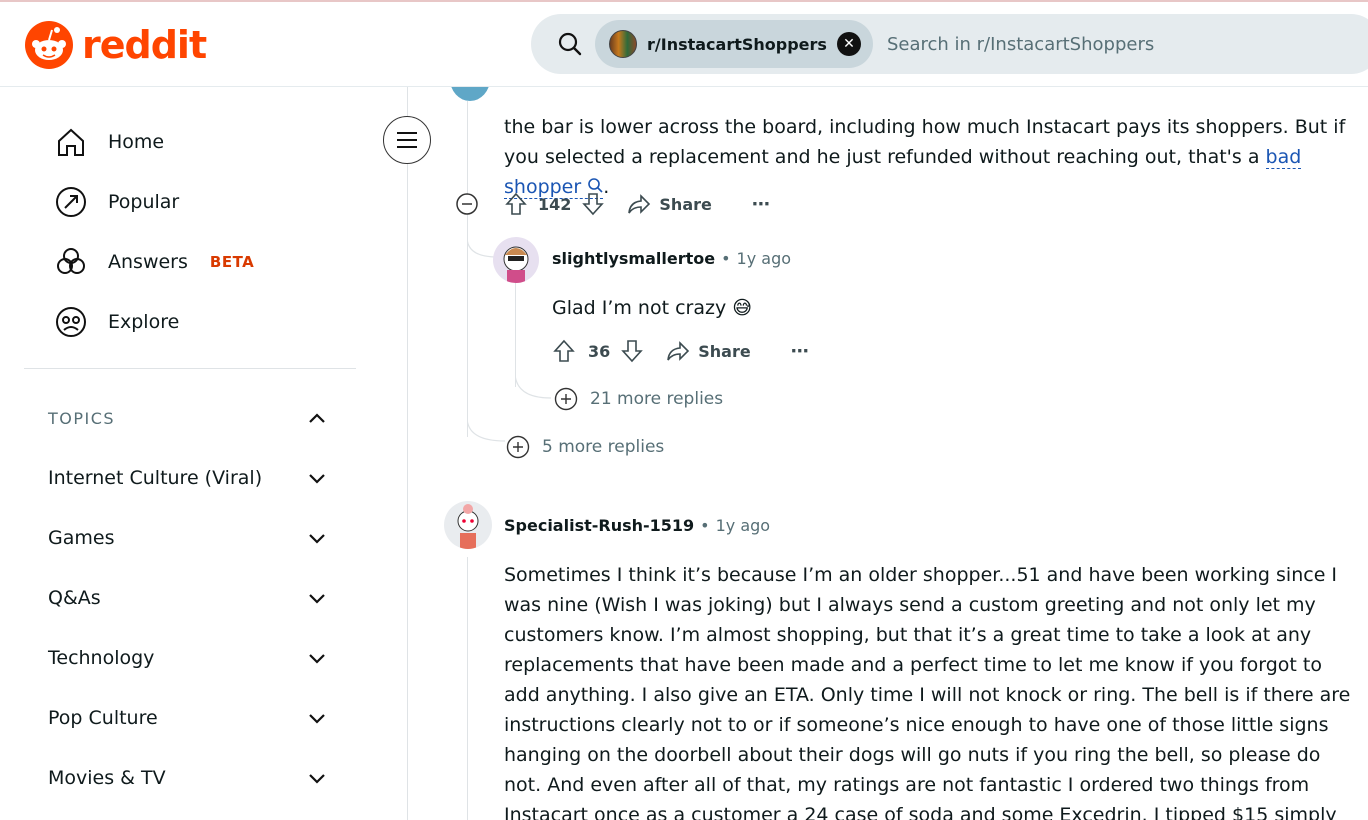  What do you see at coordinates (848, 44) in the screenshot?
I see `clear-community-icon: ✕` at bounding box center [848, 44].